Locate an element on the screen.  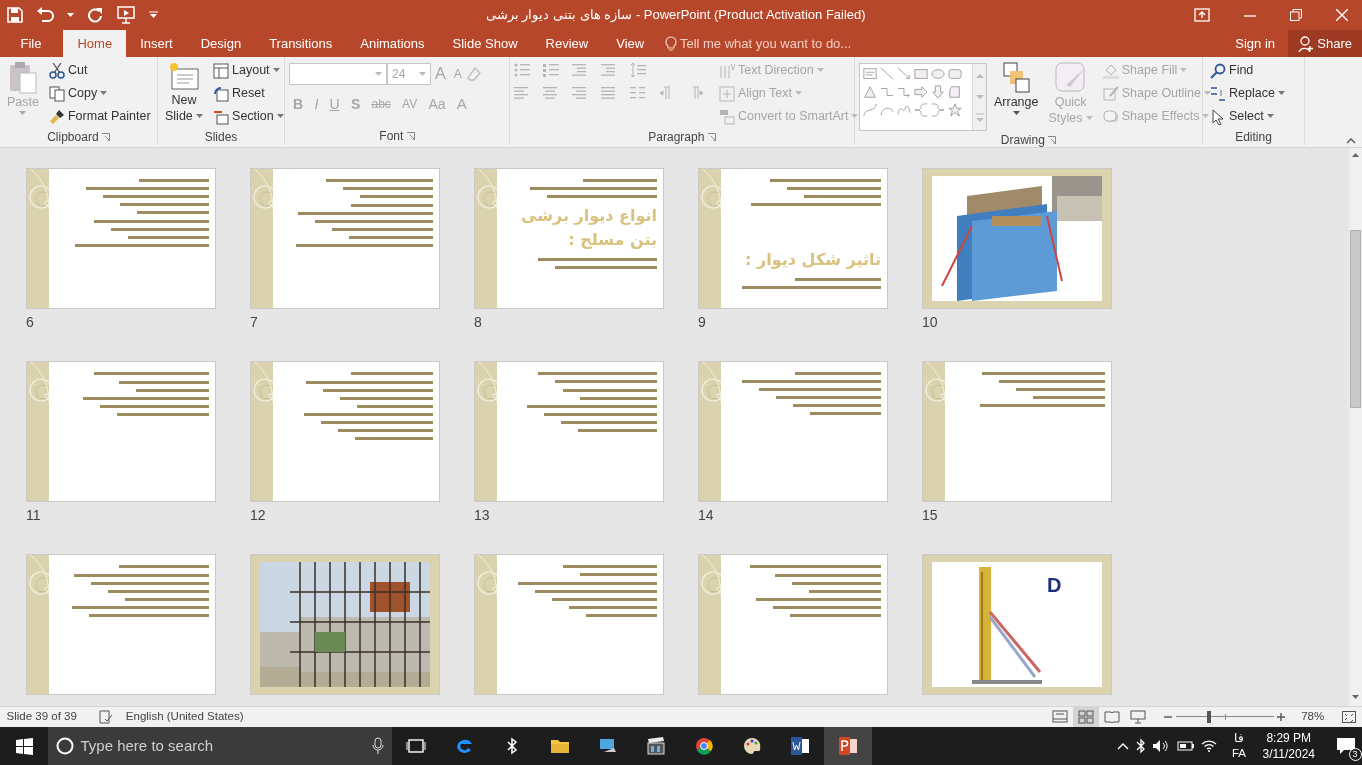
chevron-up-icon is located at coordinates (1123, 746).